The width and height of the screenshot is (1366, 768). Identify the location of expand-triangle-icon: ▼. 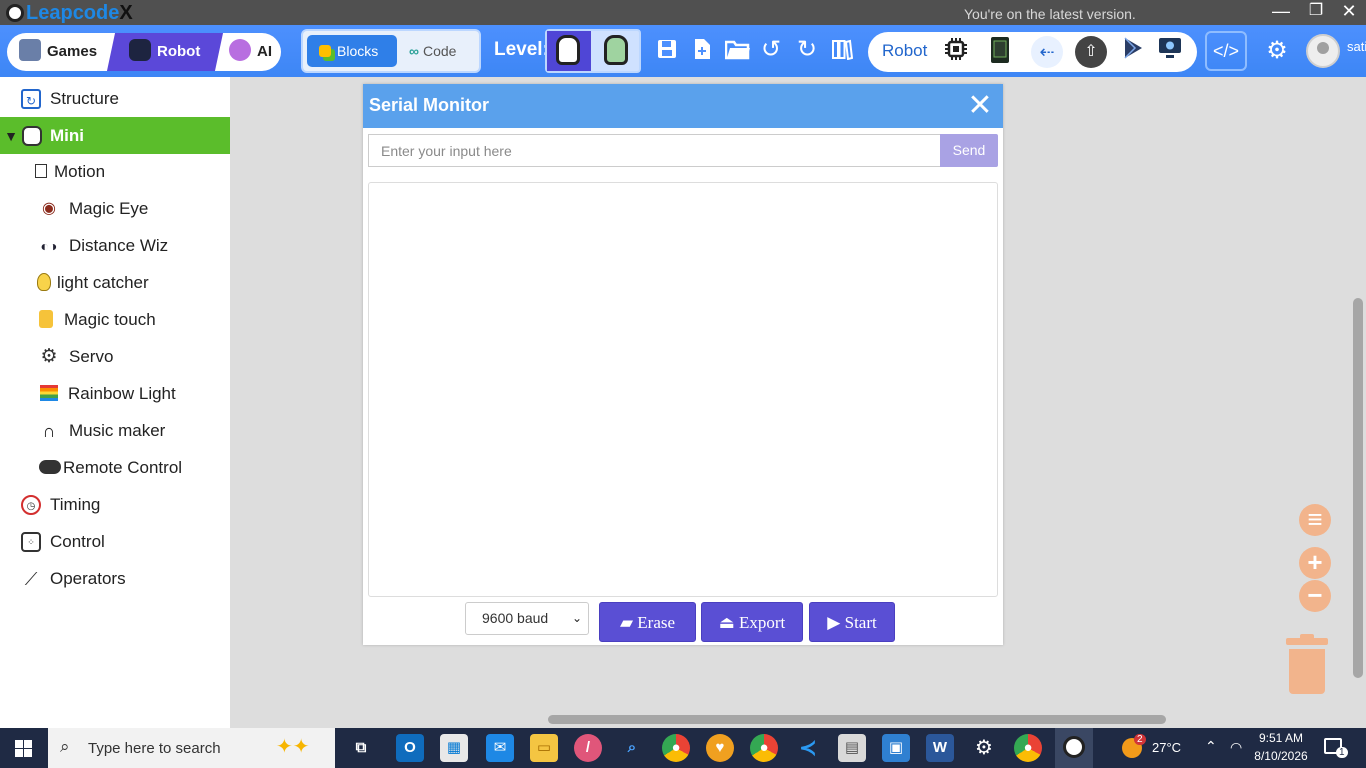
(11, 136).